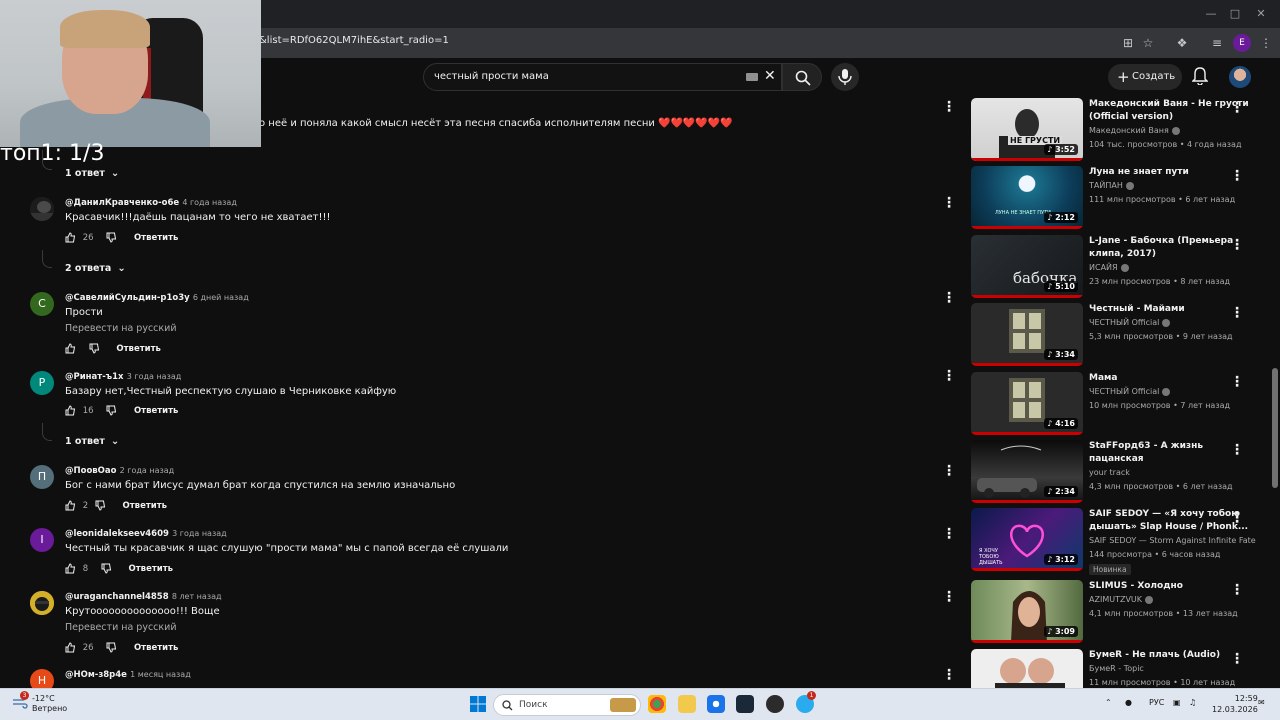 This screenshot has height=720, width=1280. I want to click on comment-time: 1 месяц назад, so click(160, 674).